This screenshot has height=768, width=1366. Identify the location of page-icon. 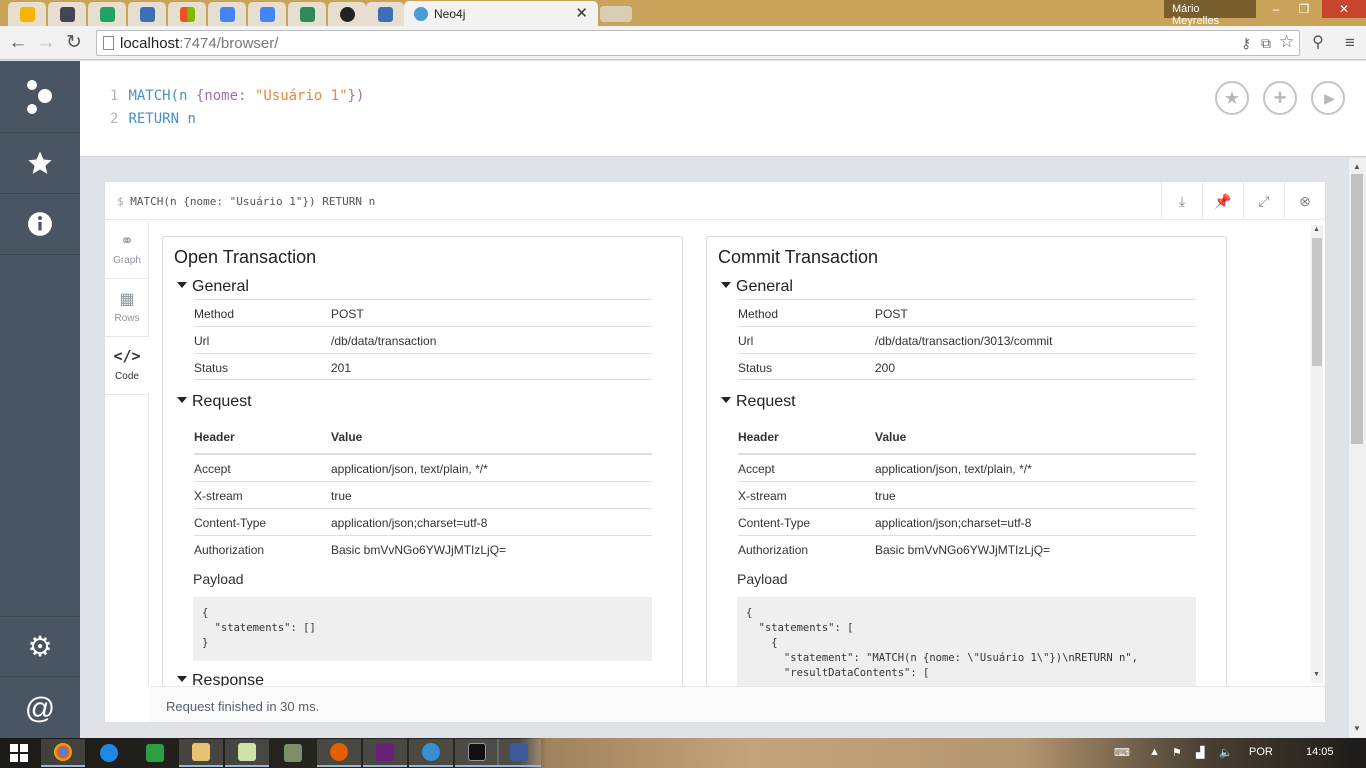
(108, 43).